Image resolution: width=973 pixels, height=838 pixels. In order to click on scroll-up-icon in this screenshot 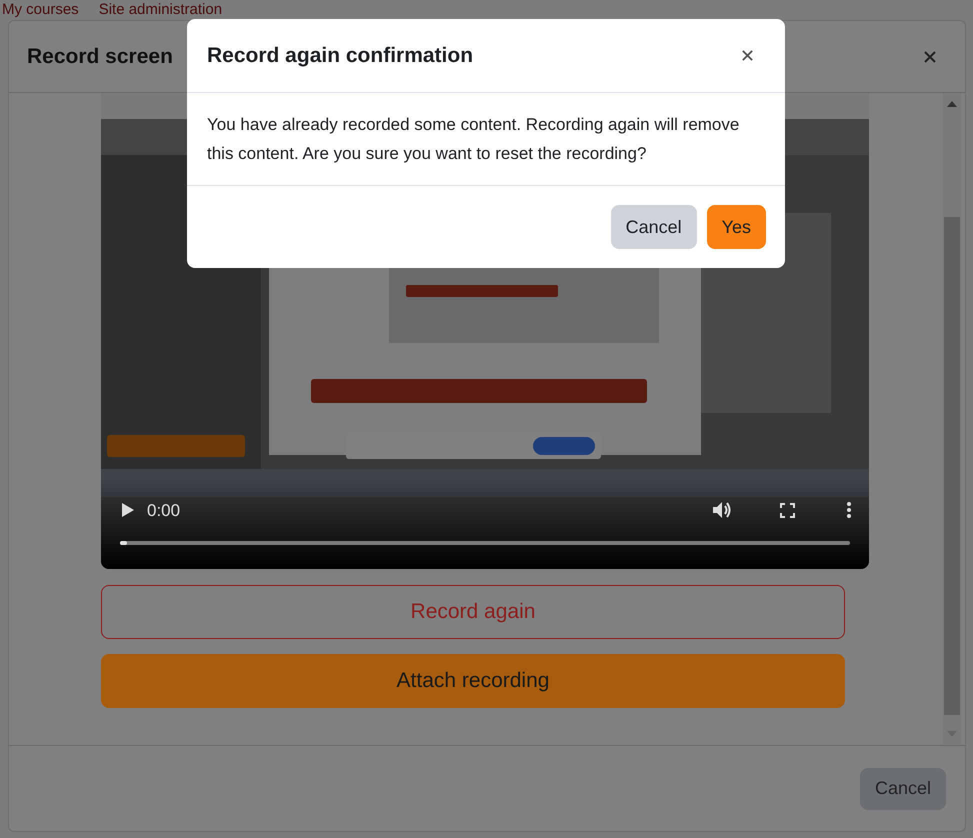, I will do `click(952, 104)`.